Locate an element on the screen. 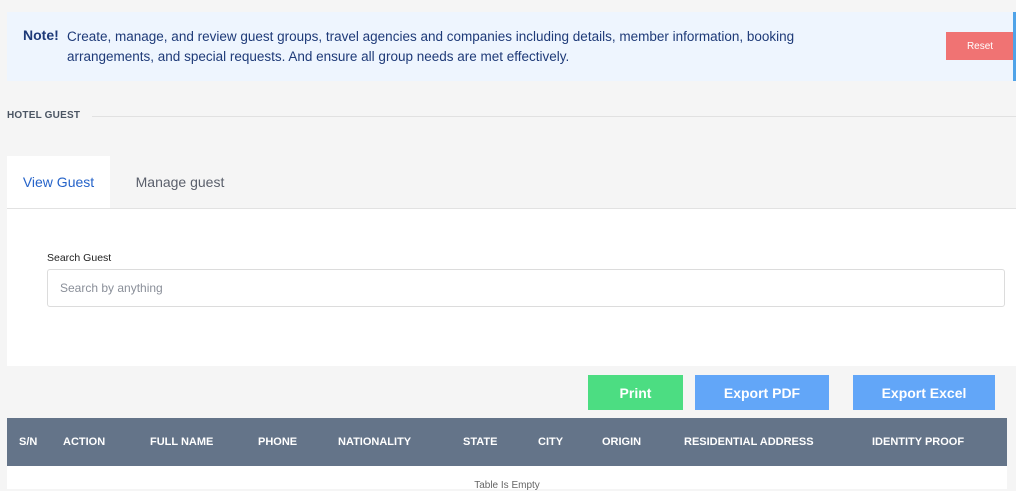  search-label: Search Guest is located at coordinates (79, 258).